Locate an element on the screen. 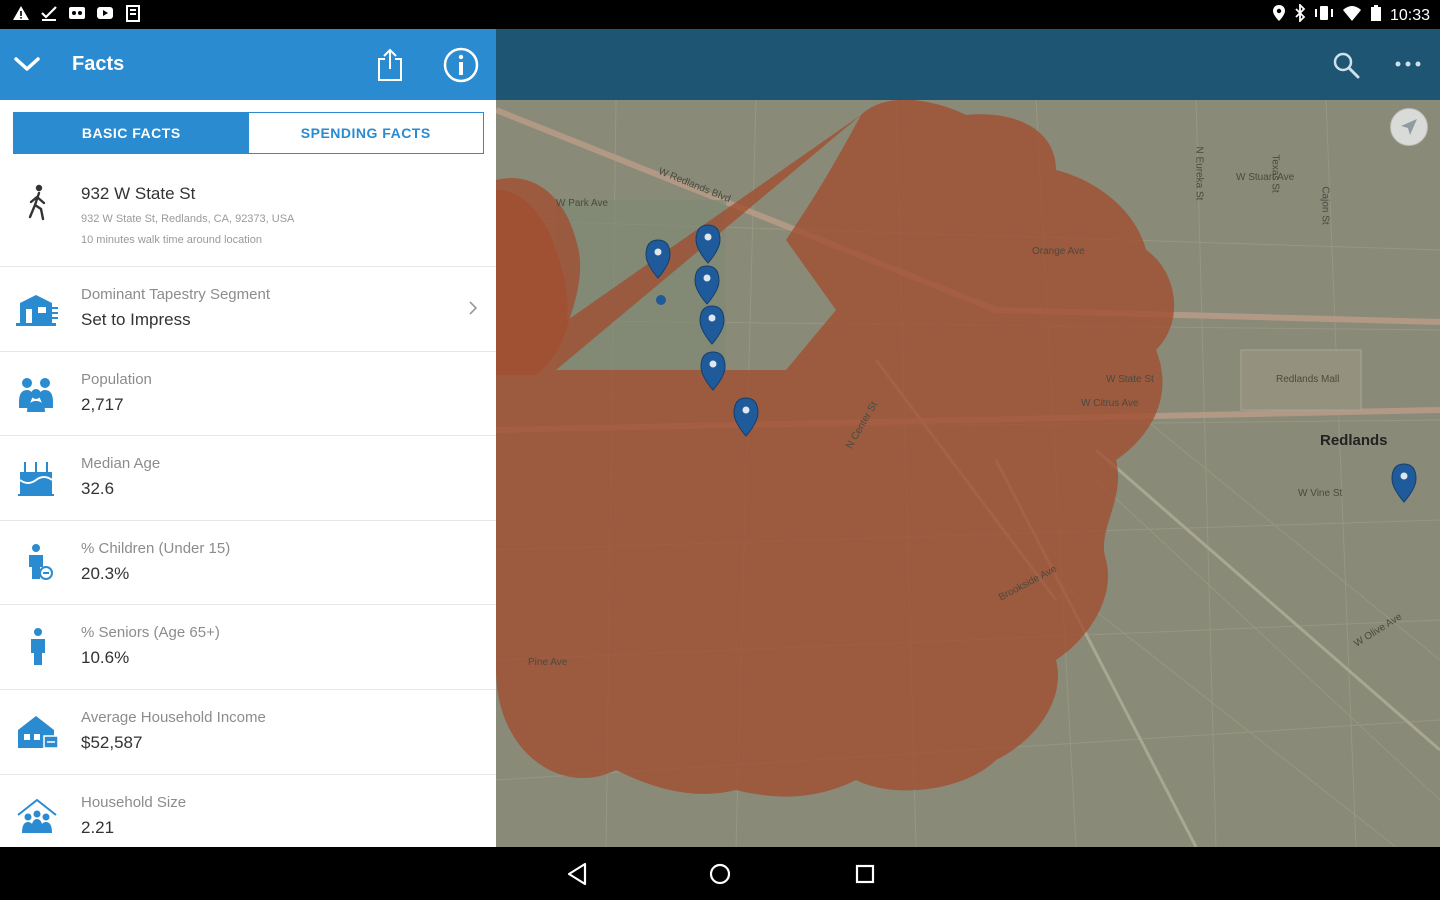  fact-label: Household Size is located at coordinates (134, 802).